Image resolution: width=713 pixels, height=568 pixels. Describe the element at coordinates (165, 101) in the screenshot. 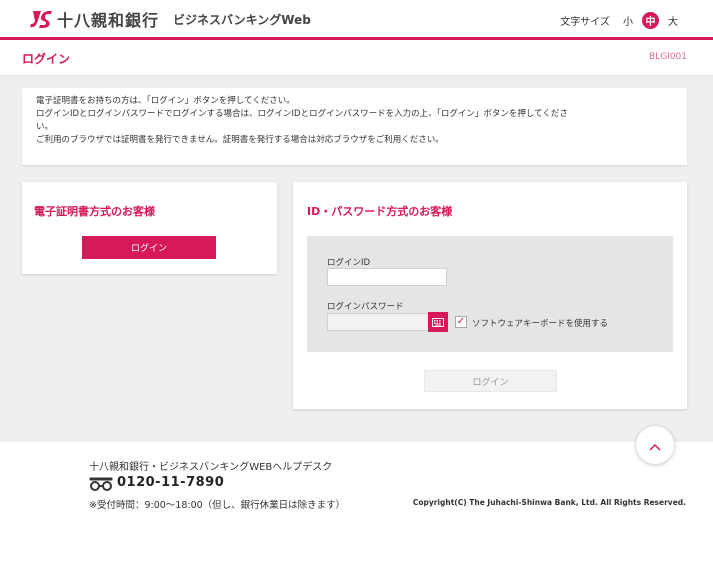

I see `notice-line: 電子証明書をお持ちの方は、「ログイン」ボタンを押してください。` at that location.